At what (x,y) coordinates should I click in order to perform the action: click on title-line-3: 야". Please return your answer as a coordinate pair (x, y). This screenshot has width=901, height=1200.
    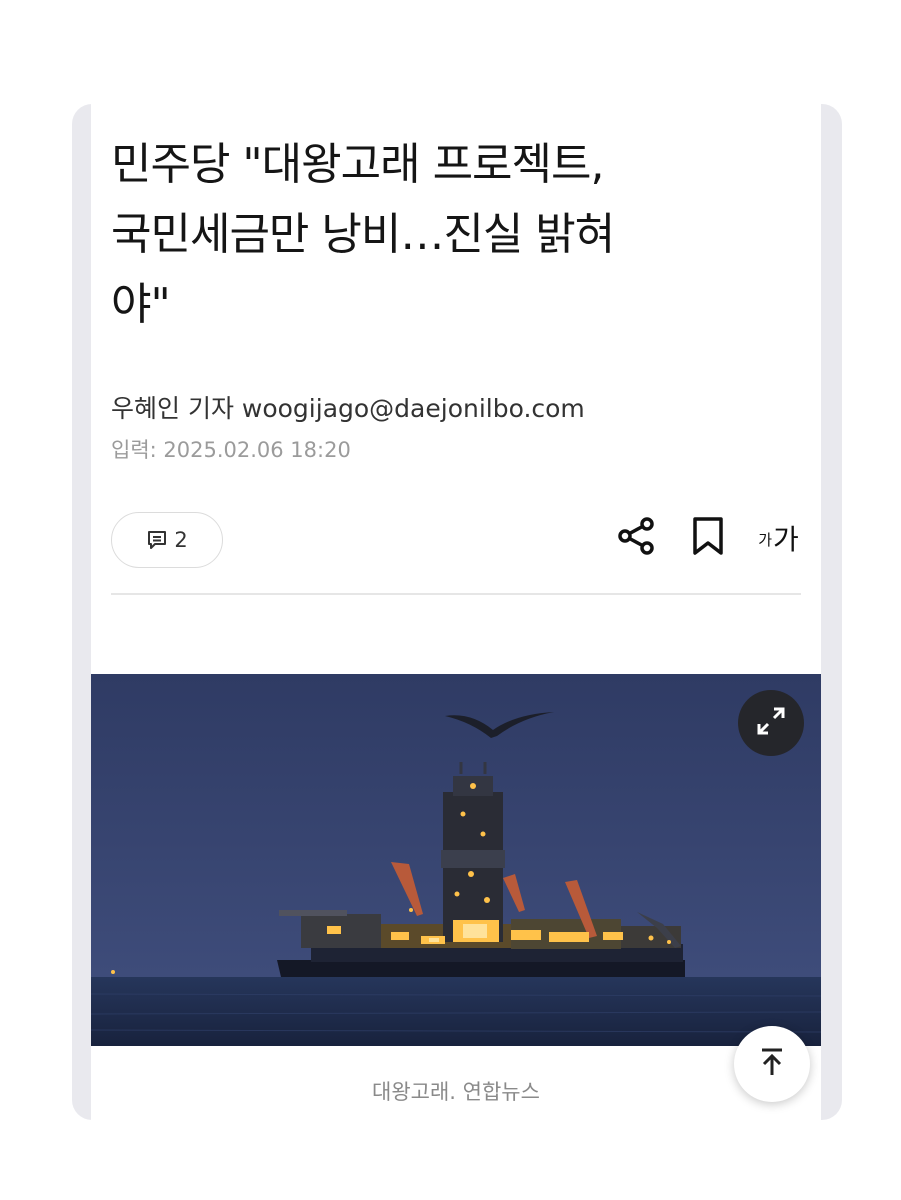
    Looking at the image, I should click on (141, 304).